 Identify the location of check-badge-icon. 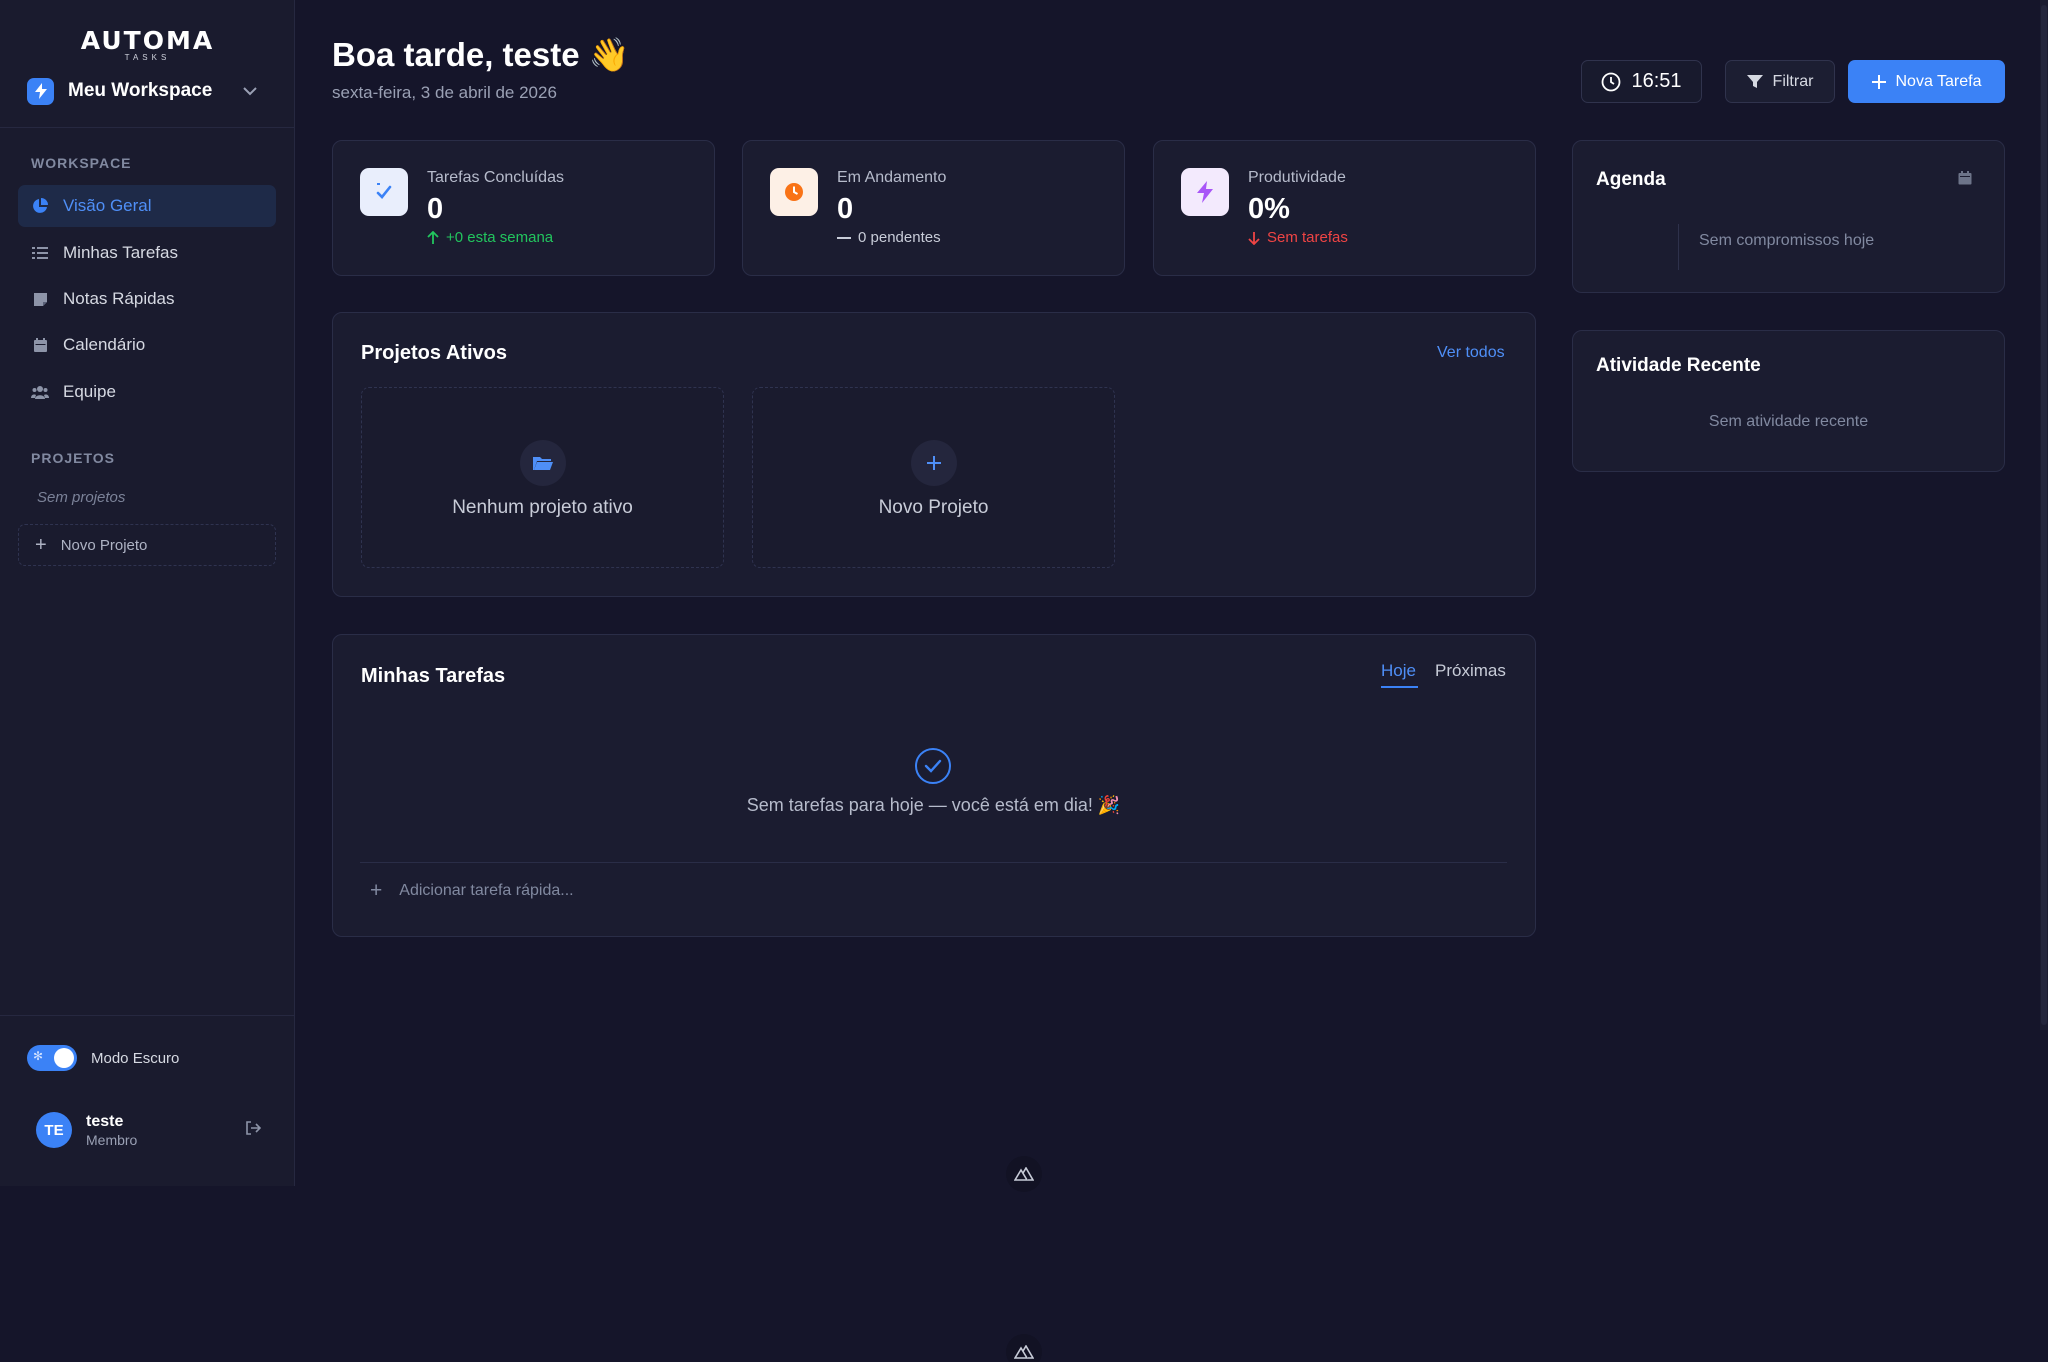
(384, 192).